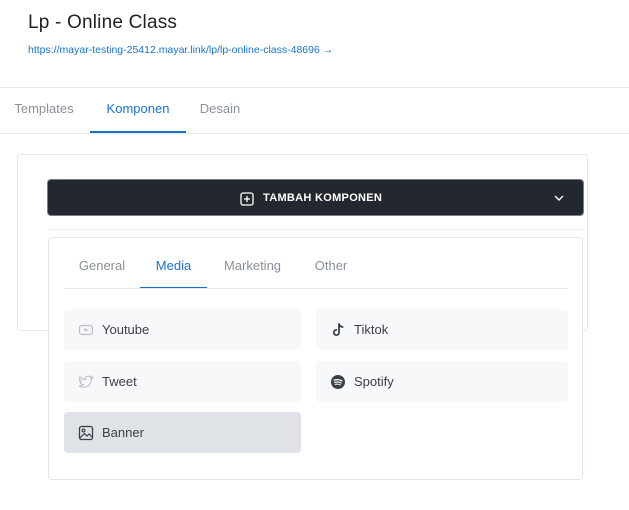 Image resolution: width=629 pixels, height=510 pixels. I want to click on twitter-icon, so click(86, 381).